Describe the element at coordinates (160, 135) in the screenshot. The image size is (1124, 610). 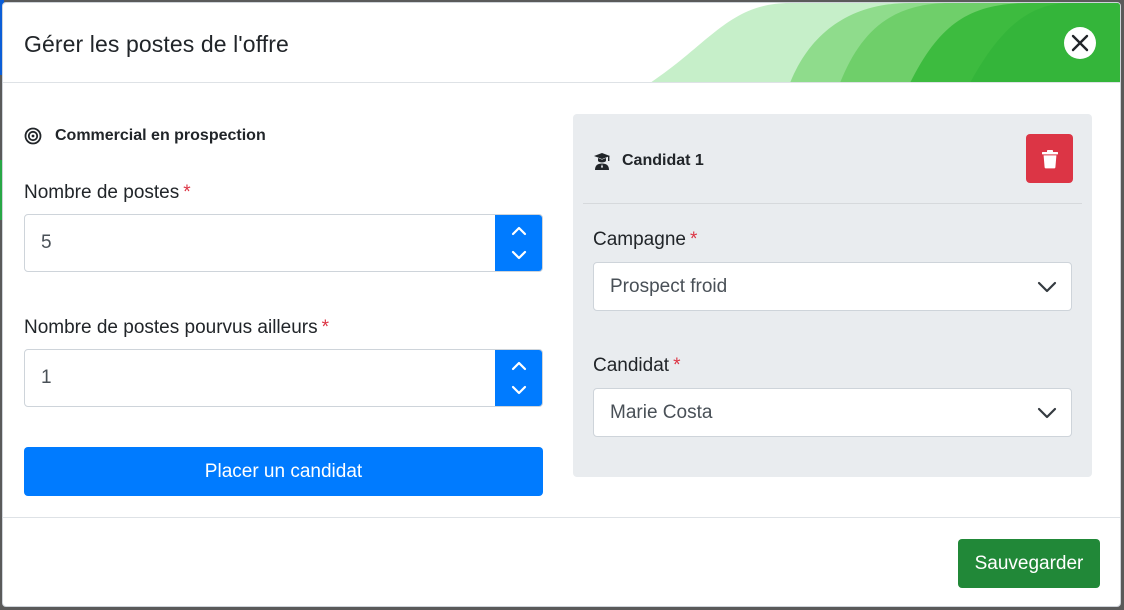
I see `position-title-label: Commercial en prospection` at that location.